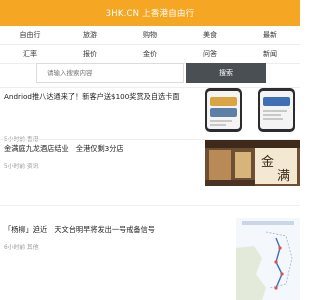 The image size is (320, 300). Describe the element at coordinates (92, 97) in the screenshot. I see `article-title: Andriod推八达通来了！新客户送$100奖赏及自选卡面` at that location.